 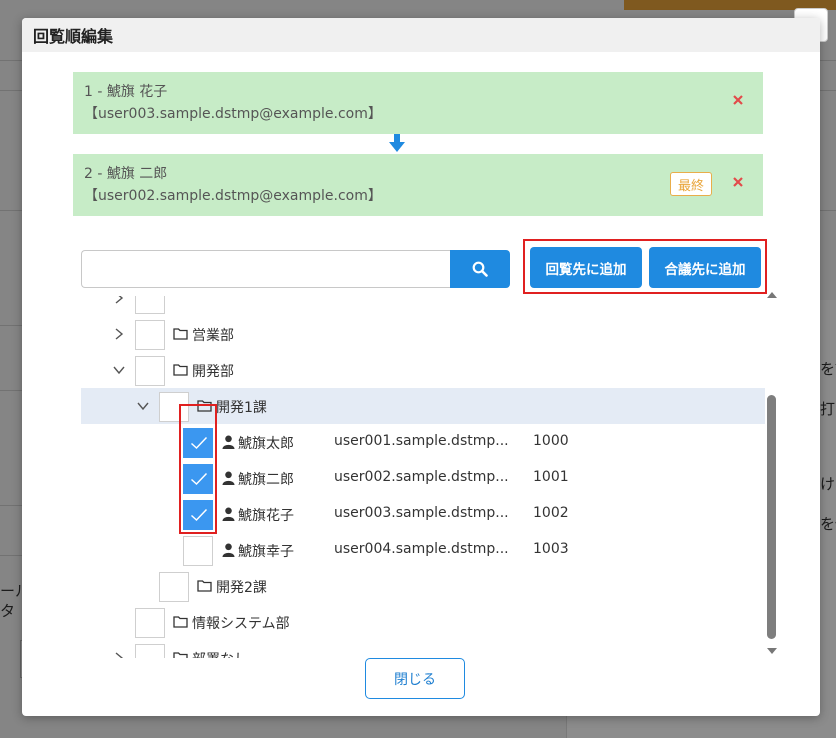 I want to click on modal-header: 回覧順編集, so click(x=421, y=35).